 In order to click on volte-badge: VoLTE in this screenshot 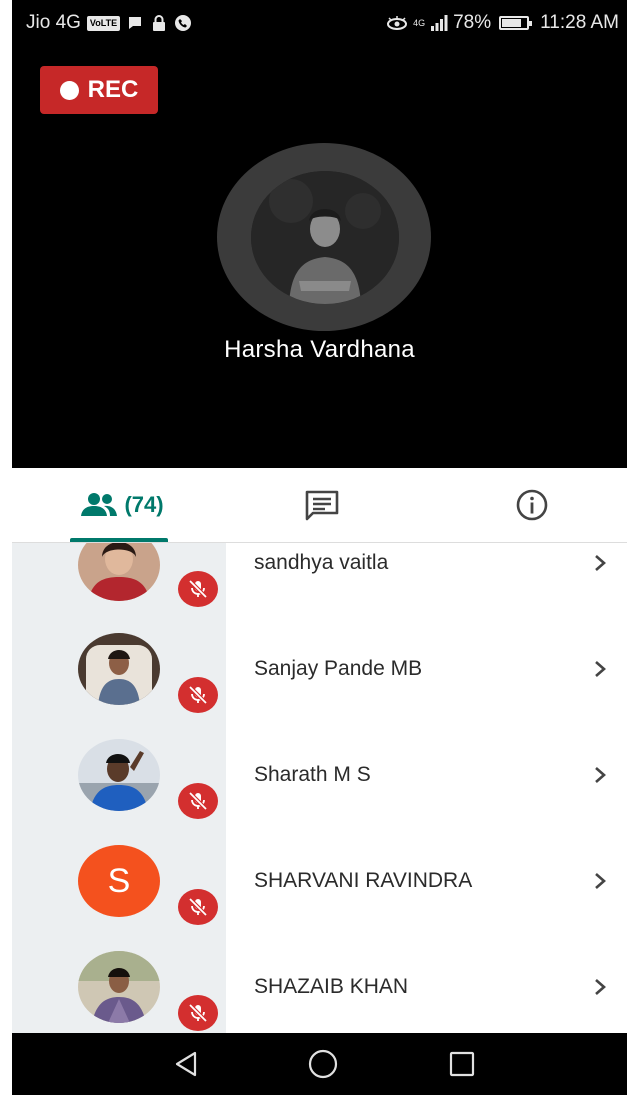, I will do `click(103, 23)`.